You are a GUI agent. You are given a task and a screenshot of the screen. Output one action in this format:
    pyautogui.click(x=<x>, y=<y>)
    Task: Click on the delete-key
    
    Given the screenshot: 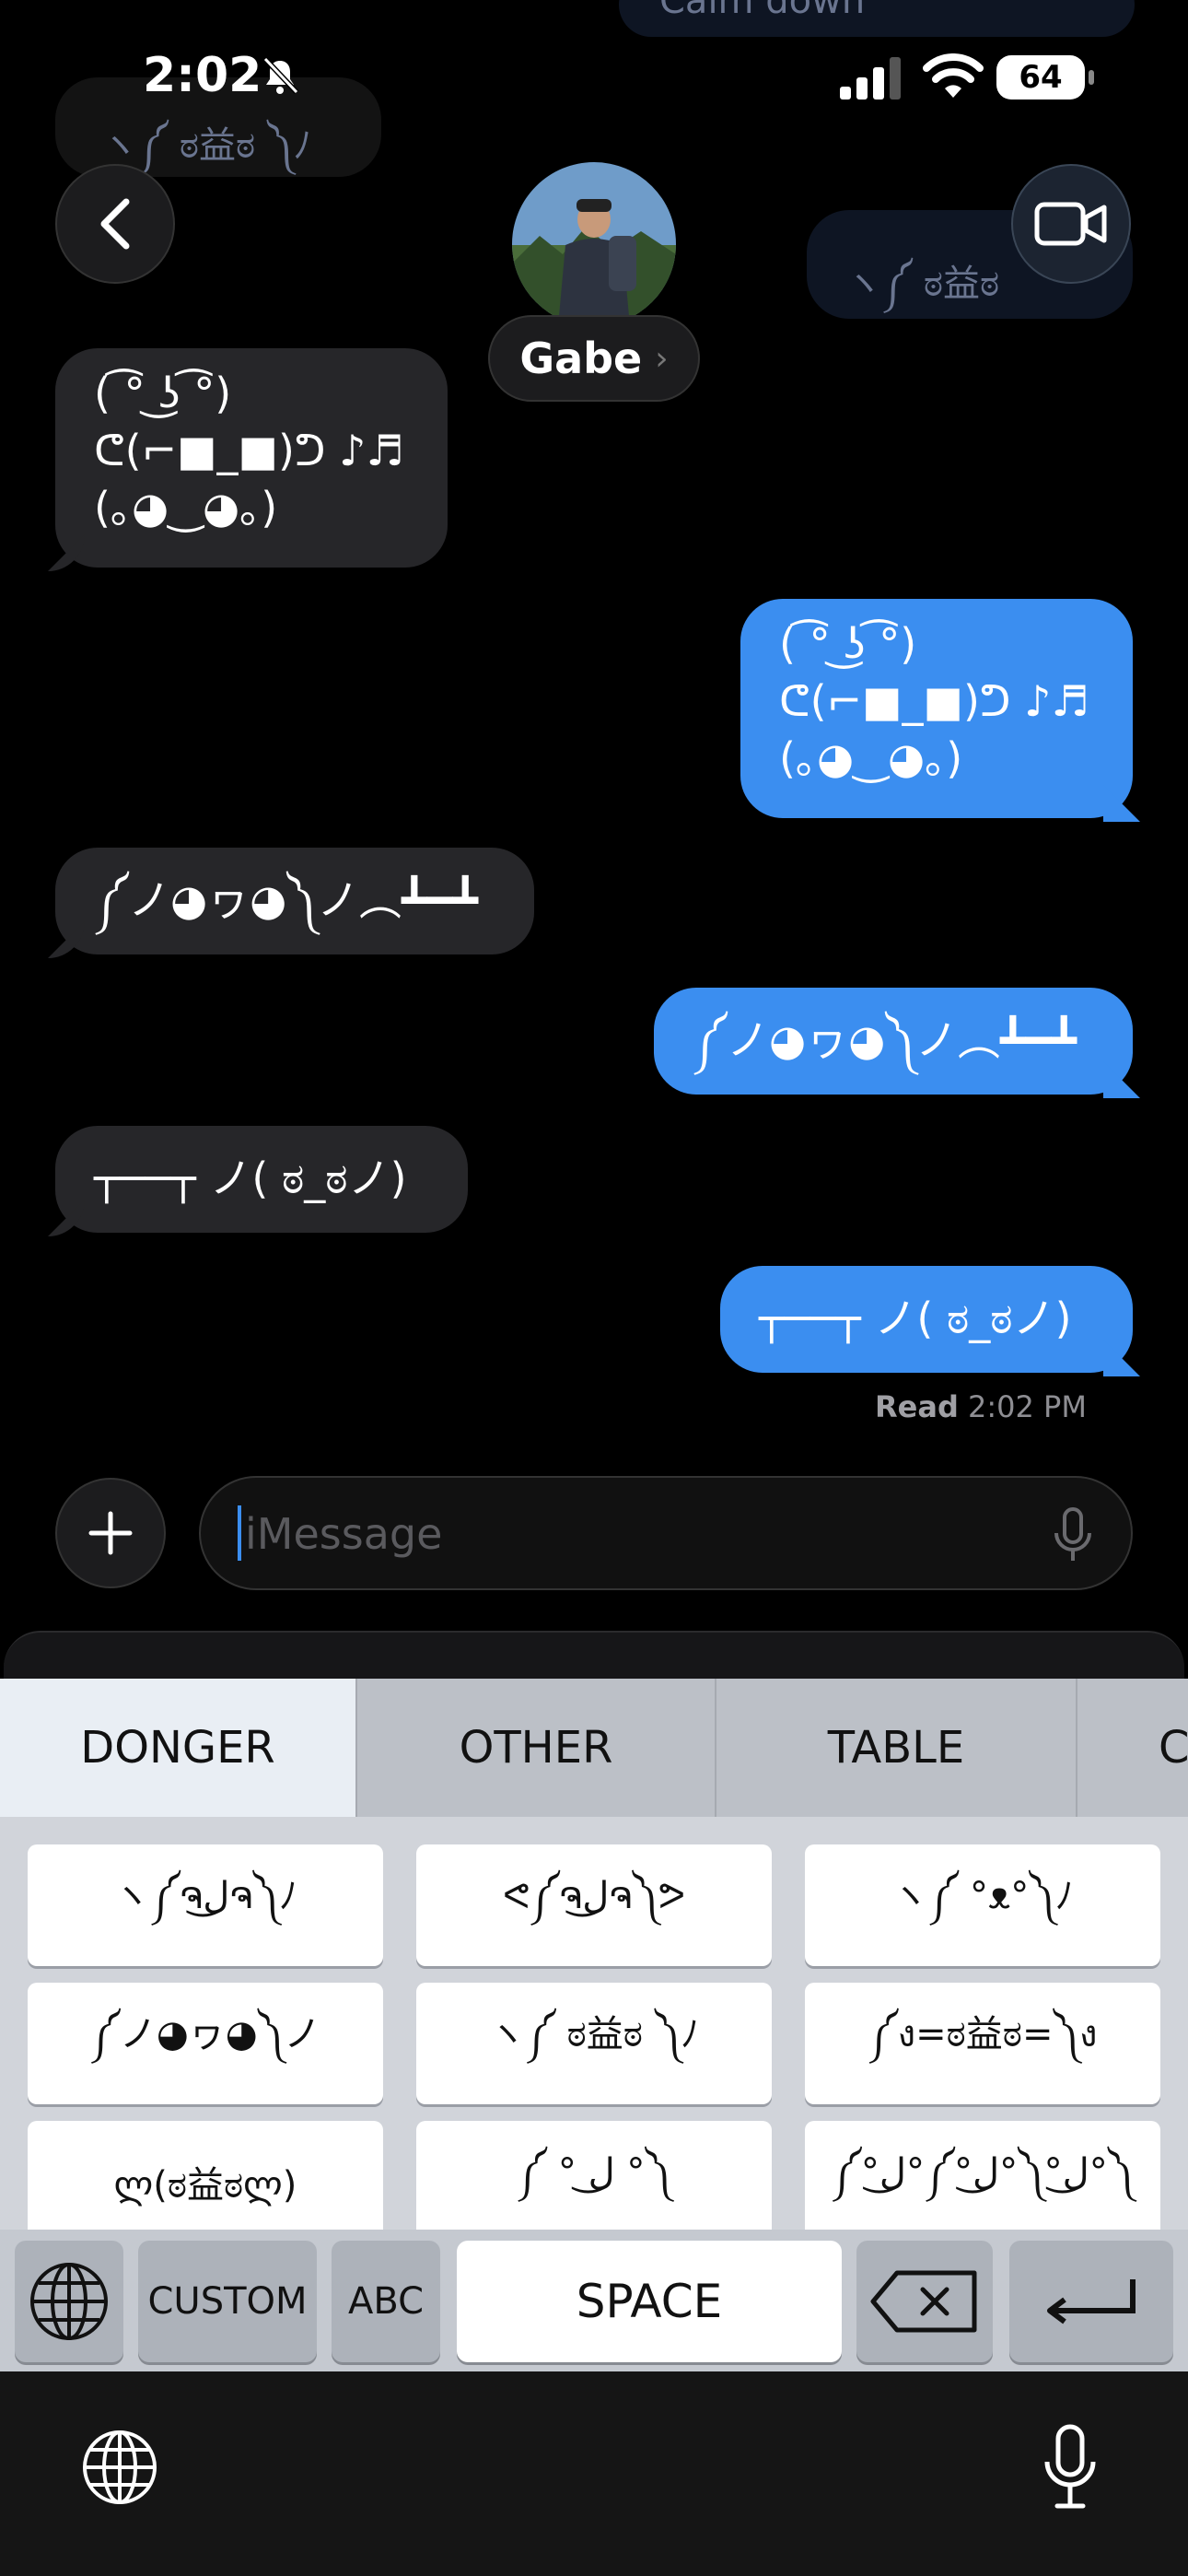 What is the action you would take?
    pyautogui.click(x=924, y=2301)
    